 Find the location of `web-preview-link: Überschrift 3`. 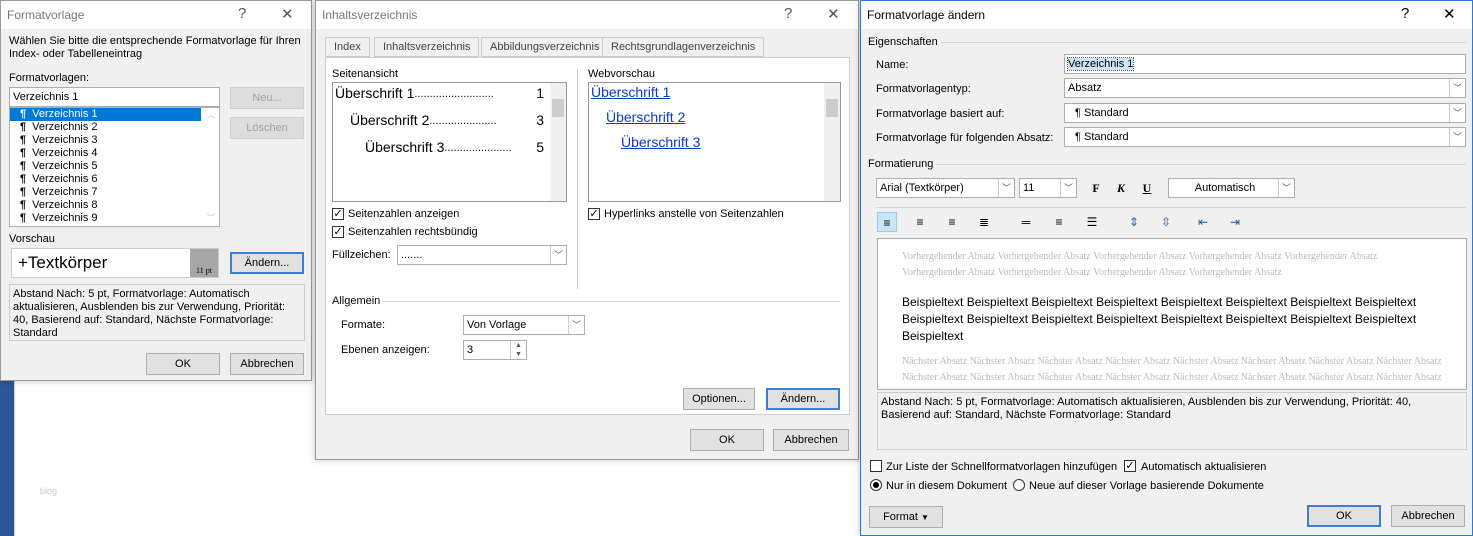

web-preview-link: Überschrift 3 is located at coordinates (660, 142).